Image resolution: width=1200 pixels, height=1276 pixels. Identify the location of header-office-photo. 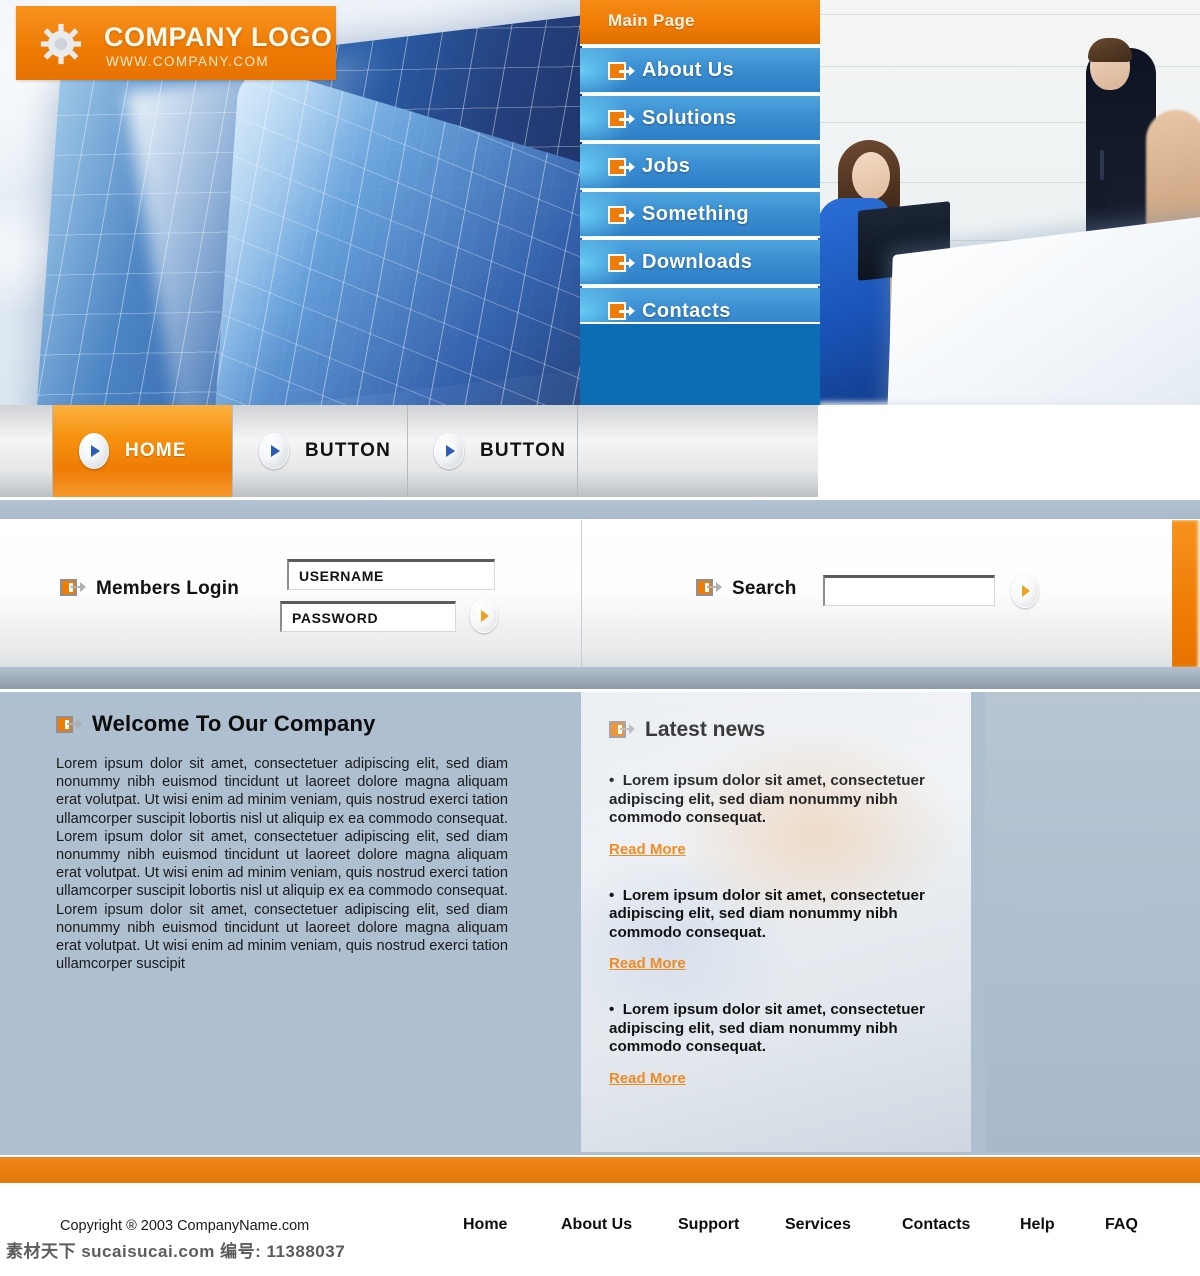
(1009, 202).